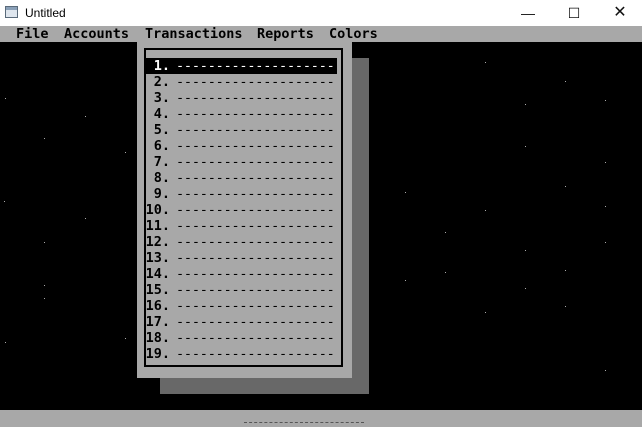  What do you see at coordinates (241, 354) in the screenshot?
I see `transaction-menu-item: 19. --------------------` at bounding box center [241, 354].